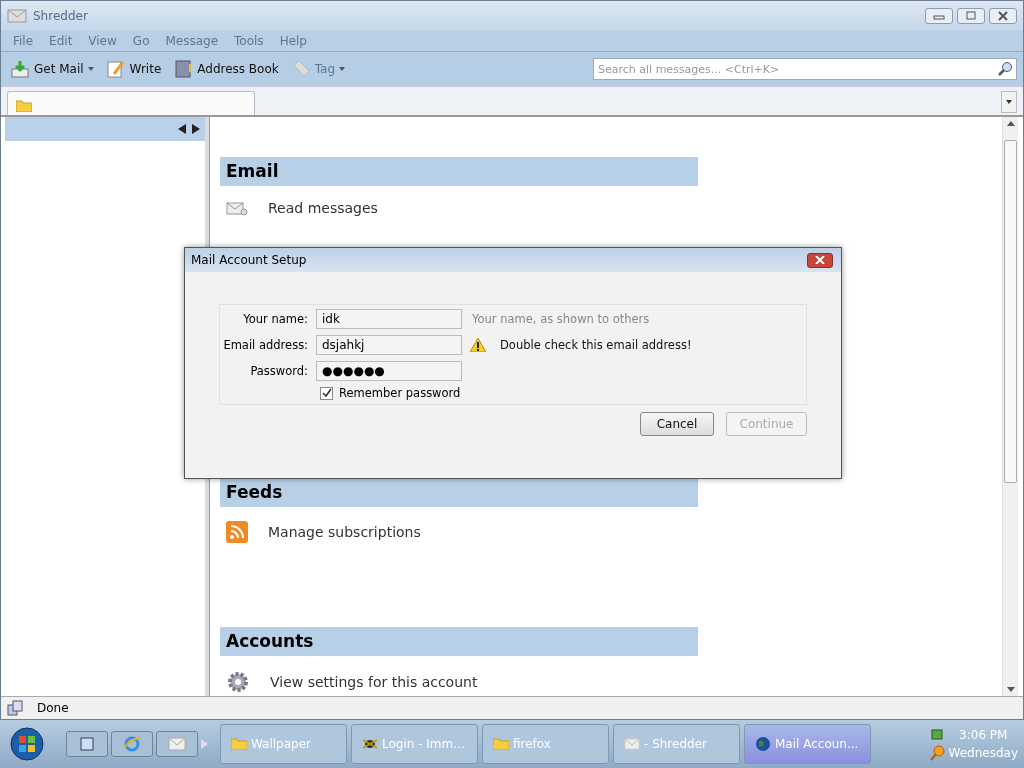 The image size is (1024, 768). What do you see at coordinates (323, 208) in the screenshot?
I see `action-link: Read messages` at bounding box center [323, 208].